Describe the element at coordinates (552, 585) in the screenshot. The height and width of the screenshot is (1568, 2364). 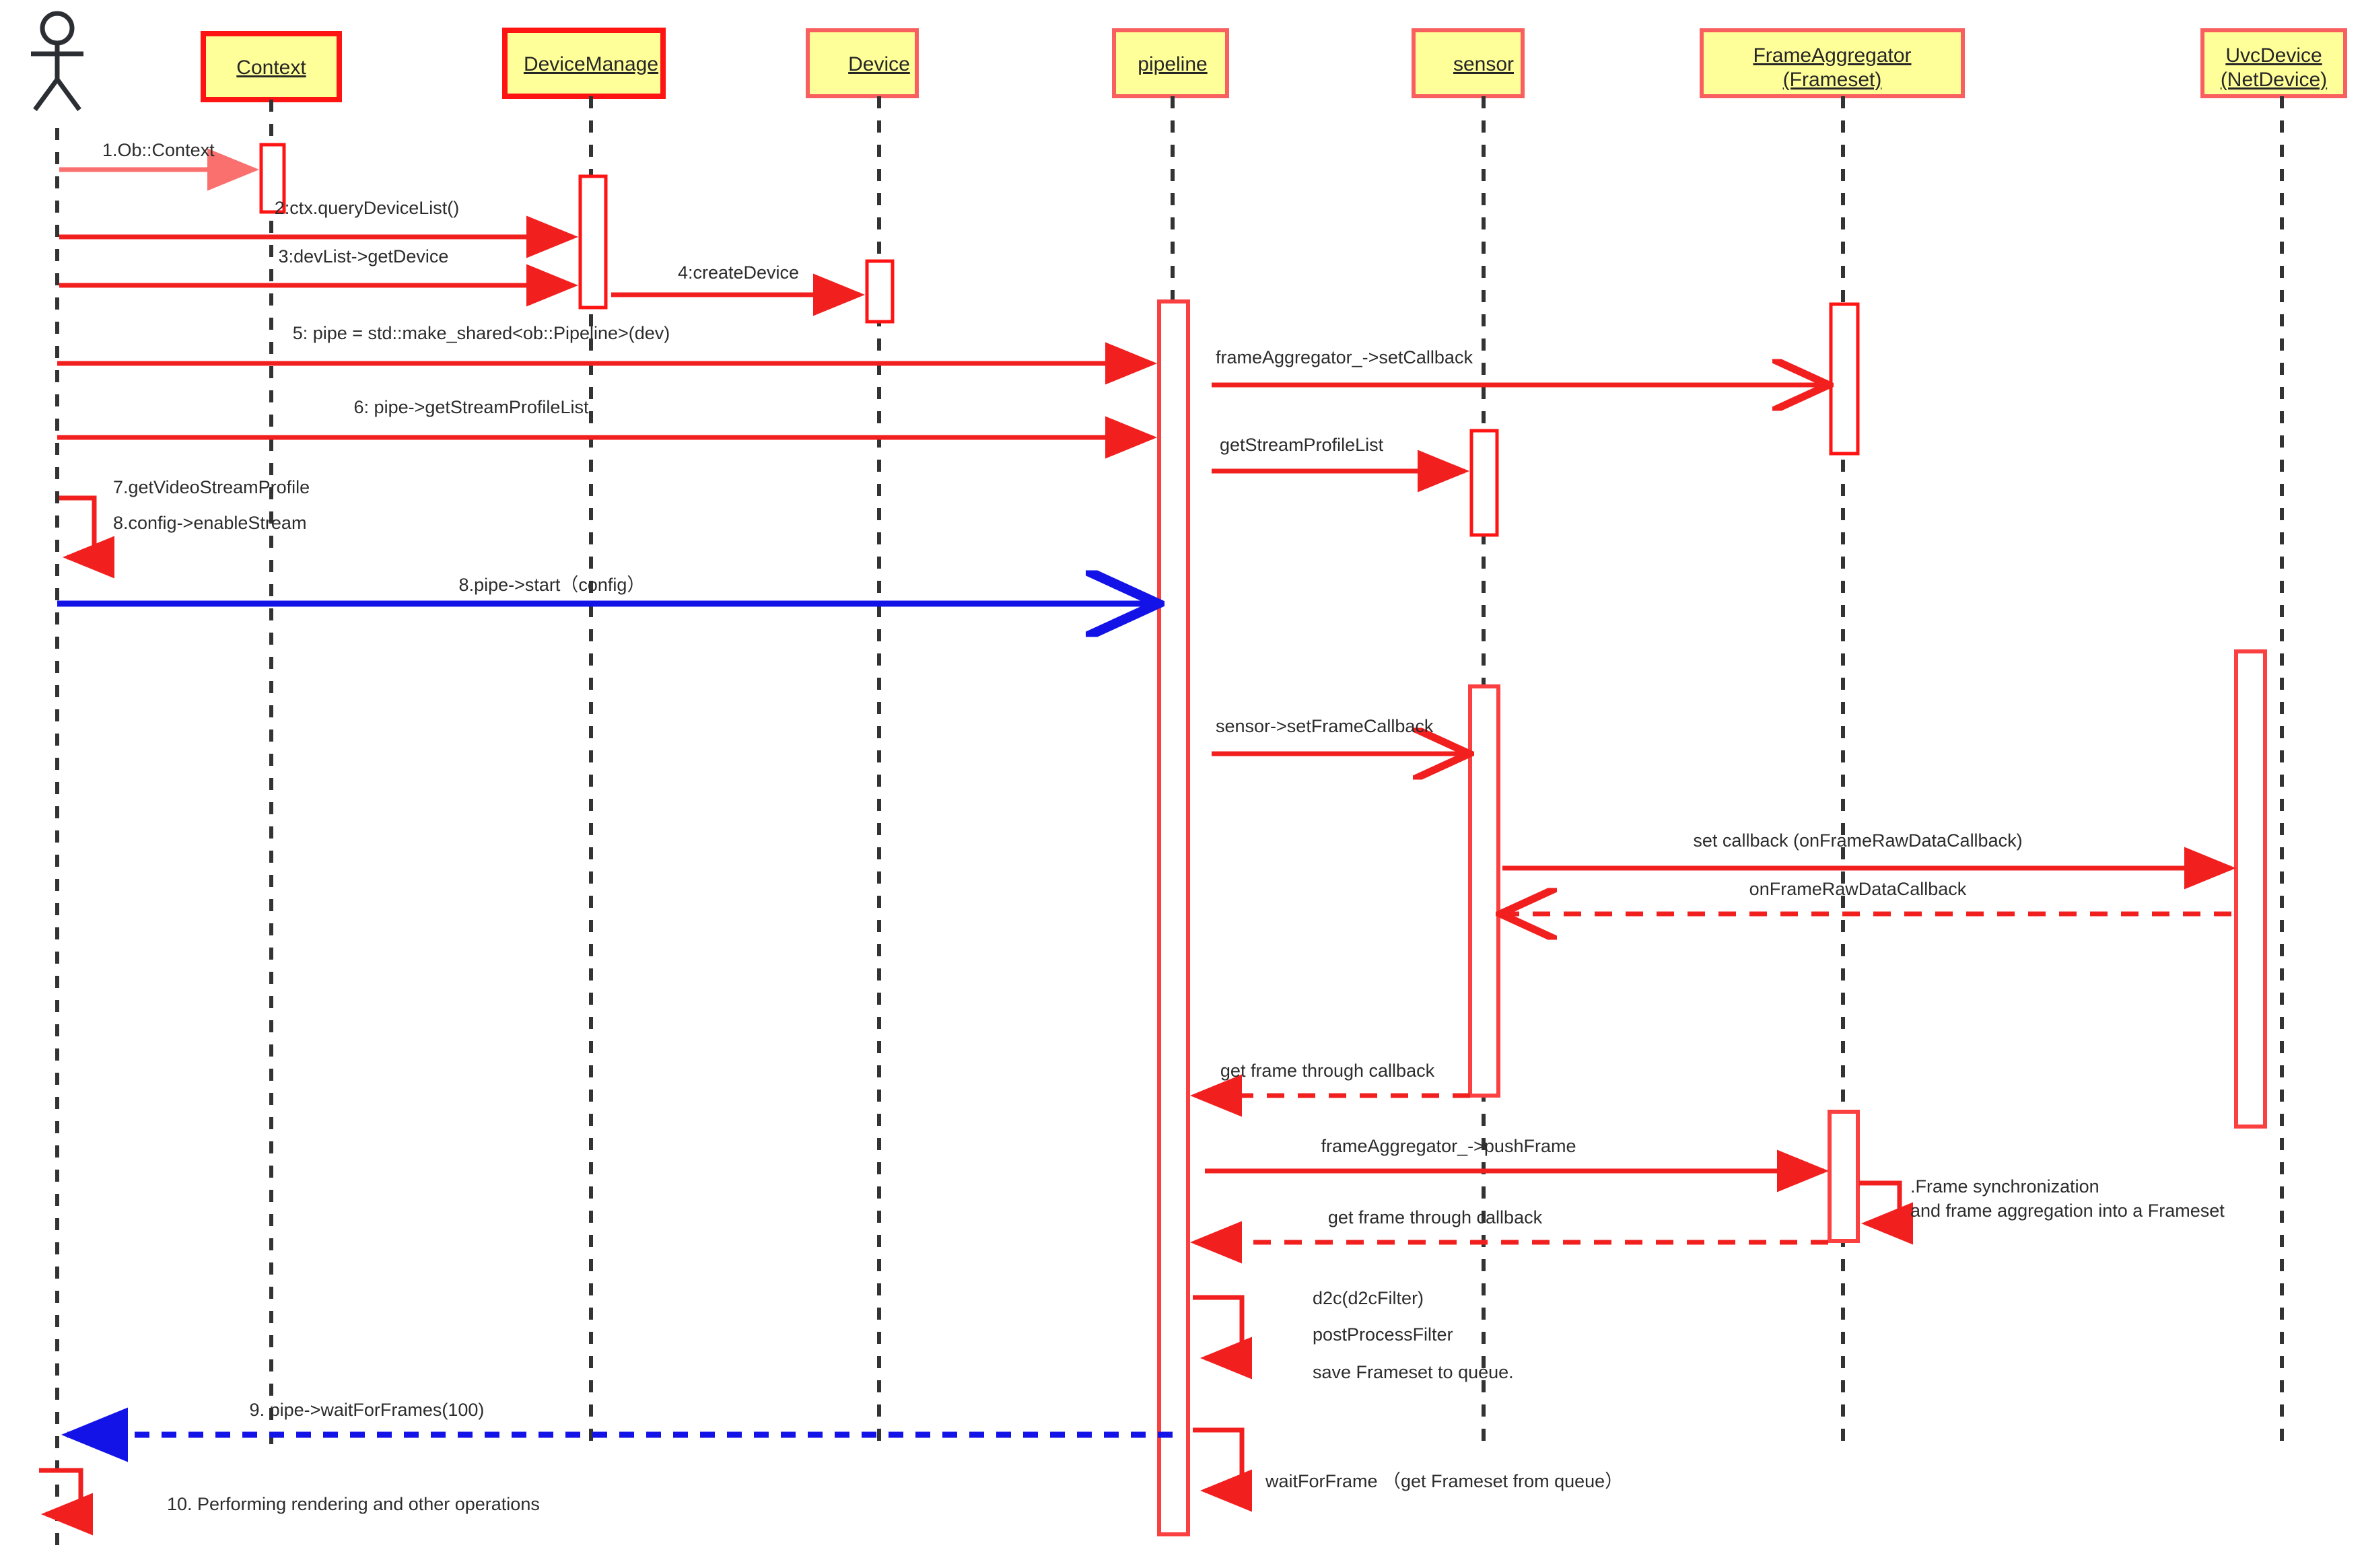
I see `message-label-m11: 8.pipe->start（config）` at that location.